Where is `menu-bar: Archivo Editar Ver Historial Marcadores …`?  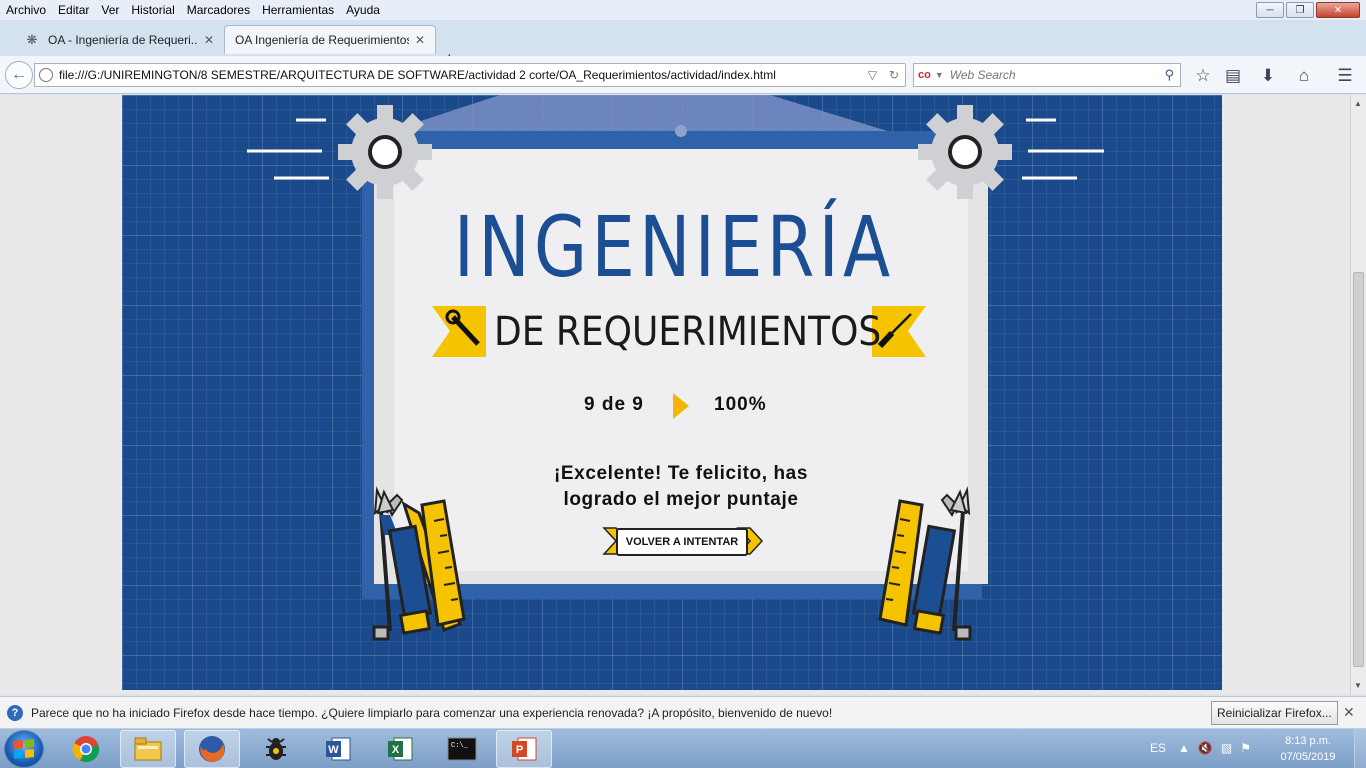 menu-bar: Archivo Editar Ver Historial Marcadores … is located at coordinates (683, 10).